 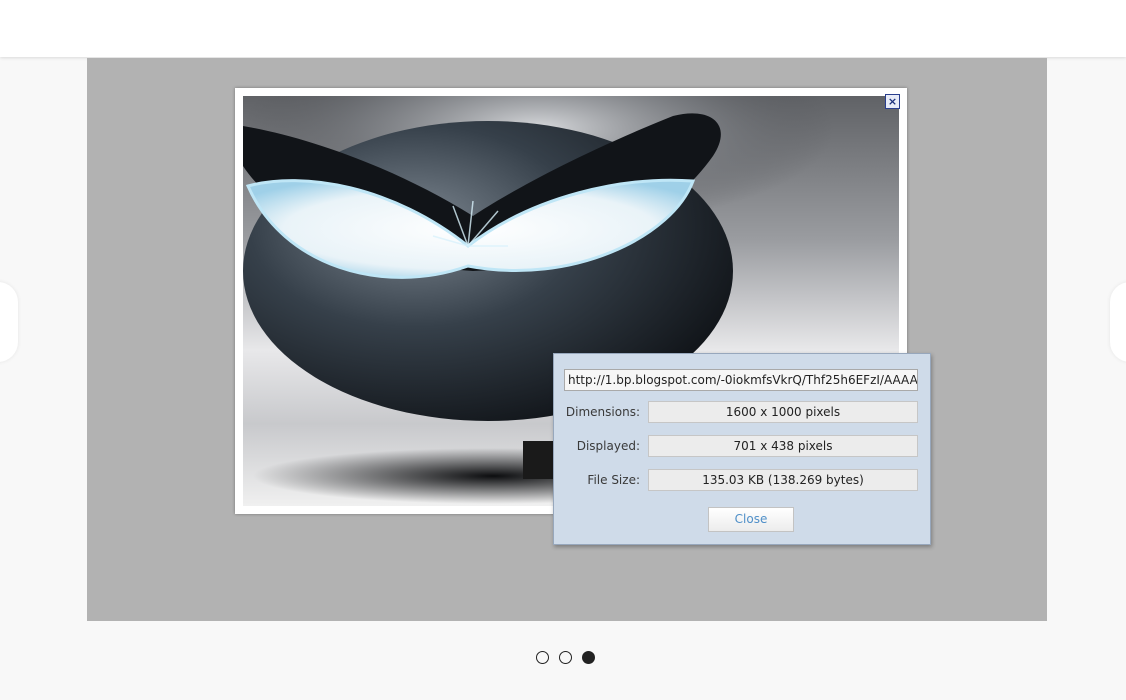 What do you see at coordinates (608, 446) in the screenshot?
I see `displayed-label: Displayed:` at bounding box center [608, 446].